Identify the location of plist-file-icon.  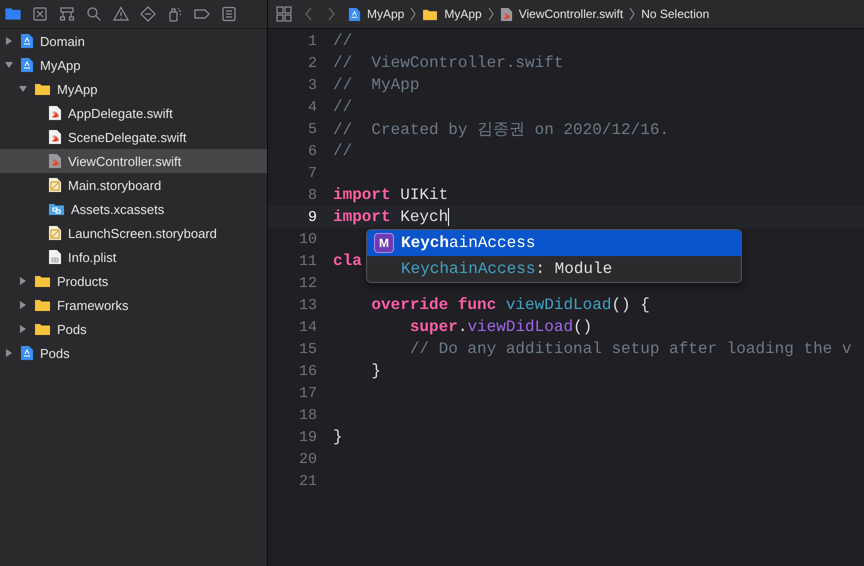
(55, 257).